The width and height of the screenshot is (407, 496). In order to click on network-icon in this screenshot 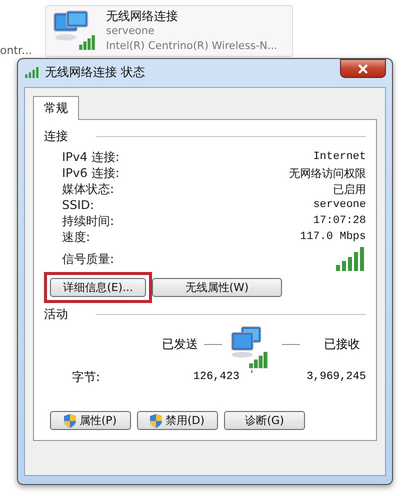, I will do `click(75, 30)`.